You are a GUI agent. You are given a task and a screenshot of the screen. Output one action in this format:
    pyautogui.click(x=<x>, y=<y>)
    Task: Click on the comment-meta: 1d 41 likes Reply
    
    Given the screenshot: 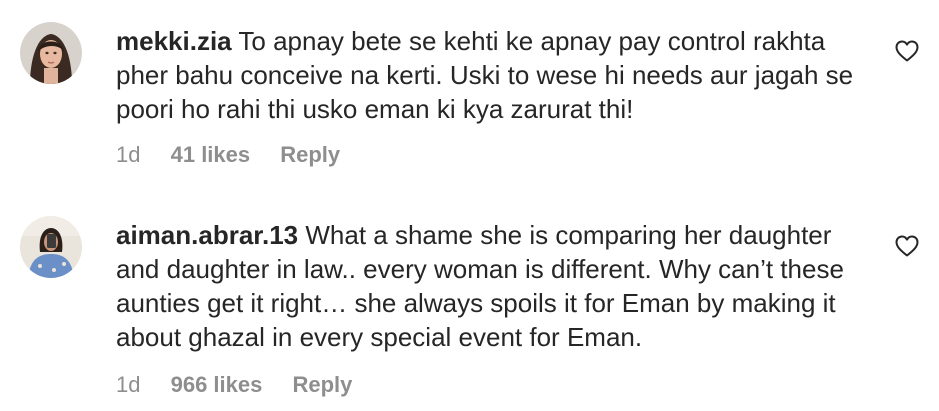 What is the action you would take?
    pyautogui.click(x=228, y=155)
    